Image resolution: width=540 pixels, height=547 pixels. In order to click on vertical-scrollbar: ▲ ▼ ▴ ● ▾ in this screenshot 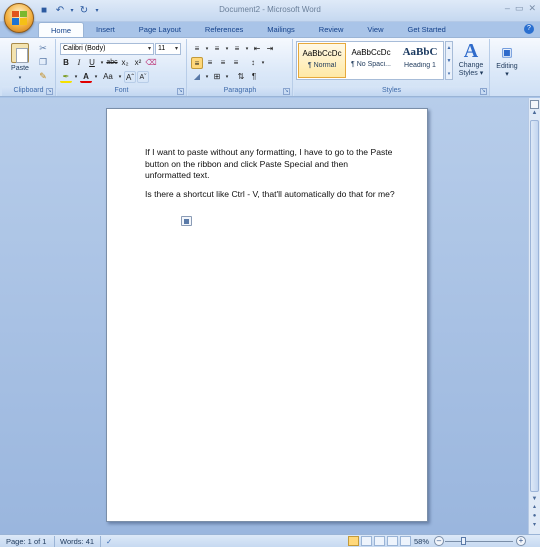, I will do `click(534, 316)`.